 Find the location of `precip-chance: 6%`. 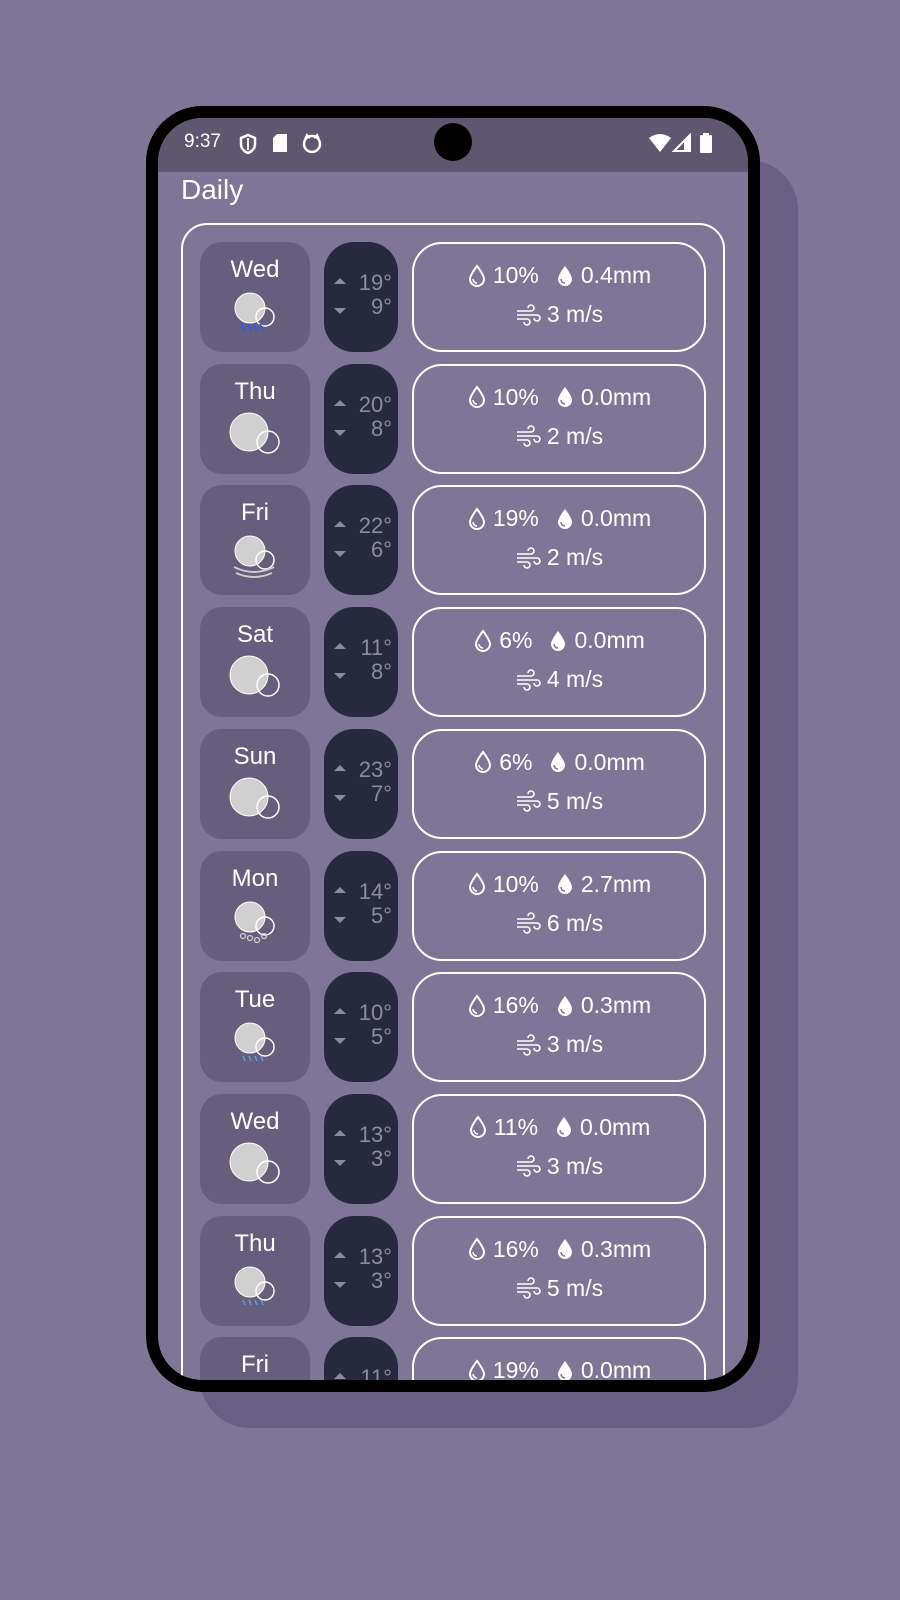

precip-chance: 6% is located at coordinates (516, 761).